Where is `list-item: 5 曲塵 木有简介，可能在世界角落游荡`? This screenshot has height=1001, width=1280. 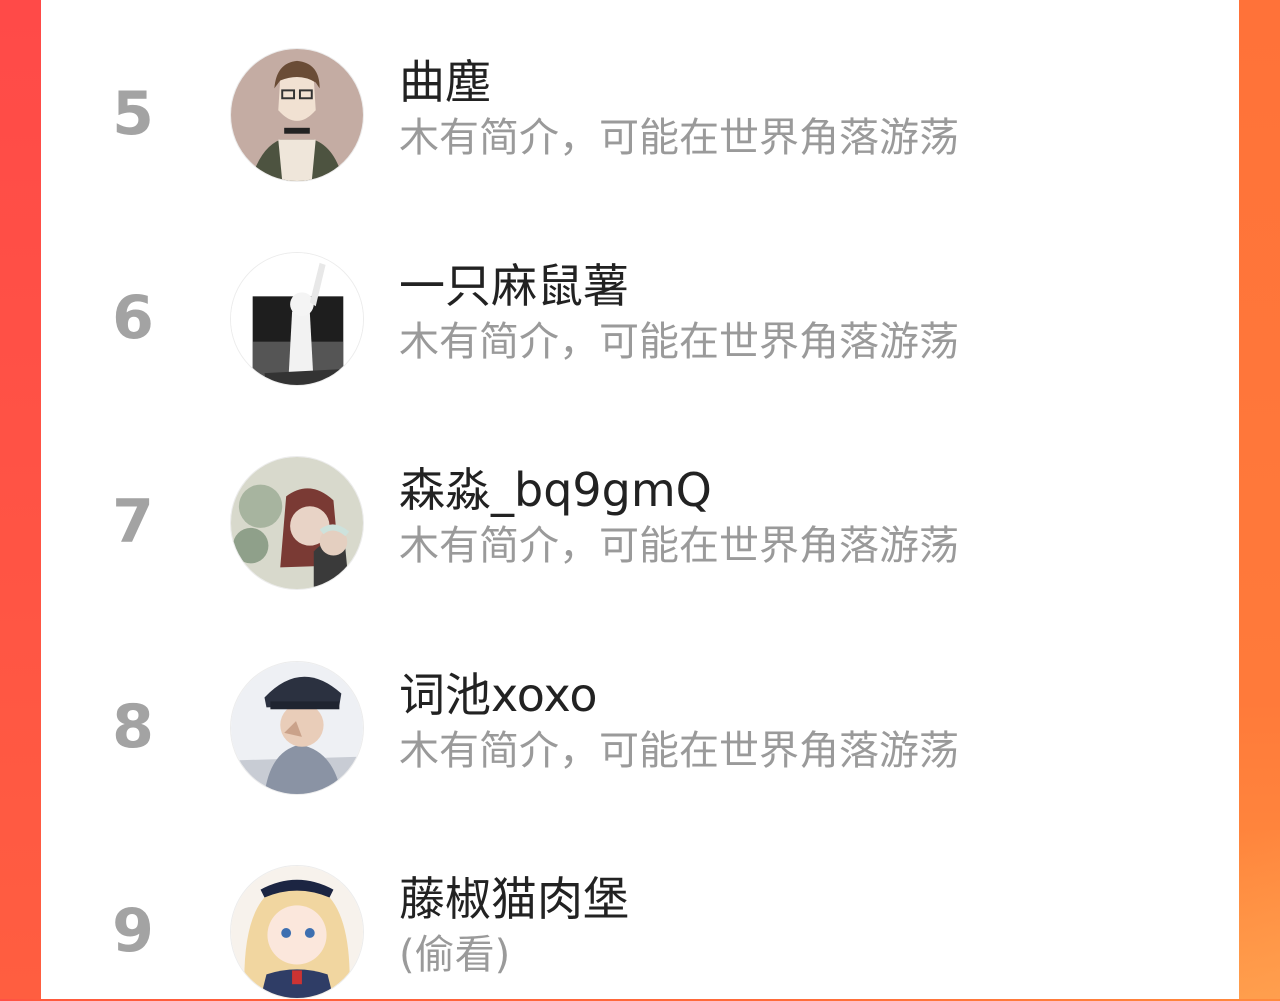 list-item: 5 曲塵 木有简介，可能在世界角落游荡 is located at coordinates (640, 114).